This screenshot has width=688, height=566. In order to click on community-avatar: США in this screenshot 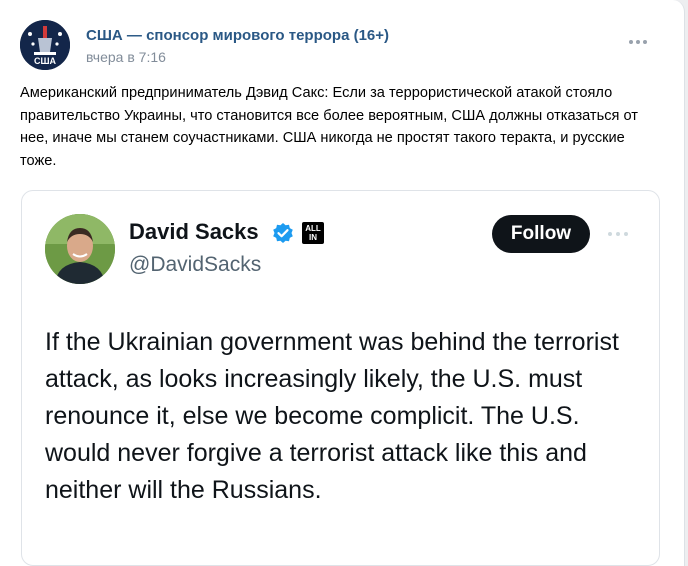, I will do `click(45, 45)`.